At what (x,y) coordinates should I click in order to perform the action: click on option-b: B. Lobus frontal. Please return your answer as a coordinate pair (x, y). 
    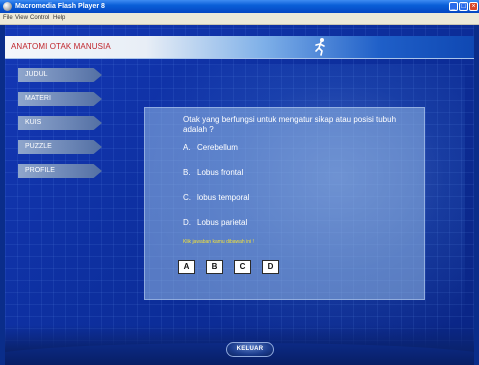
    Looking at the image, I should click on (213, 173).